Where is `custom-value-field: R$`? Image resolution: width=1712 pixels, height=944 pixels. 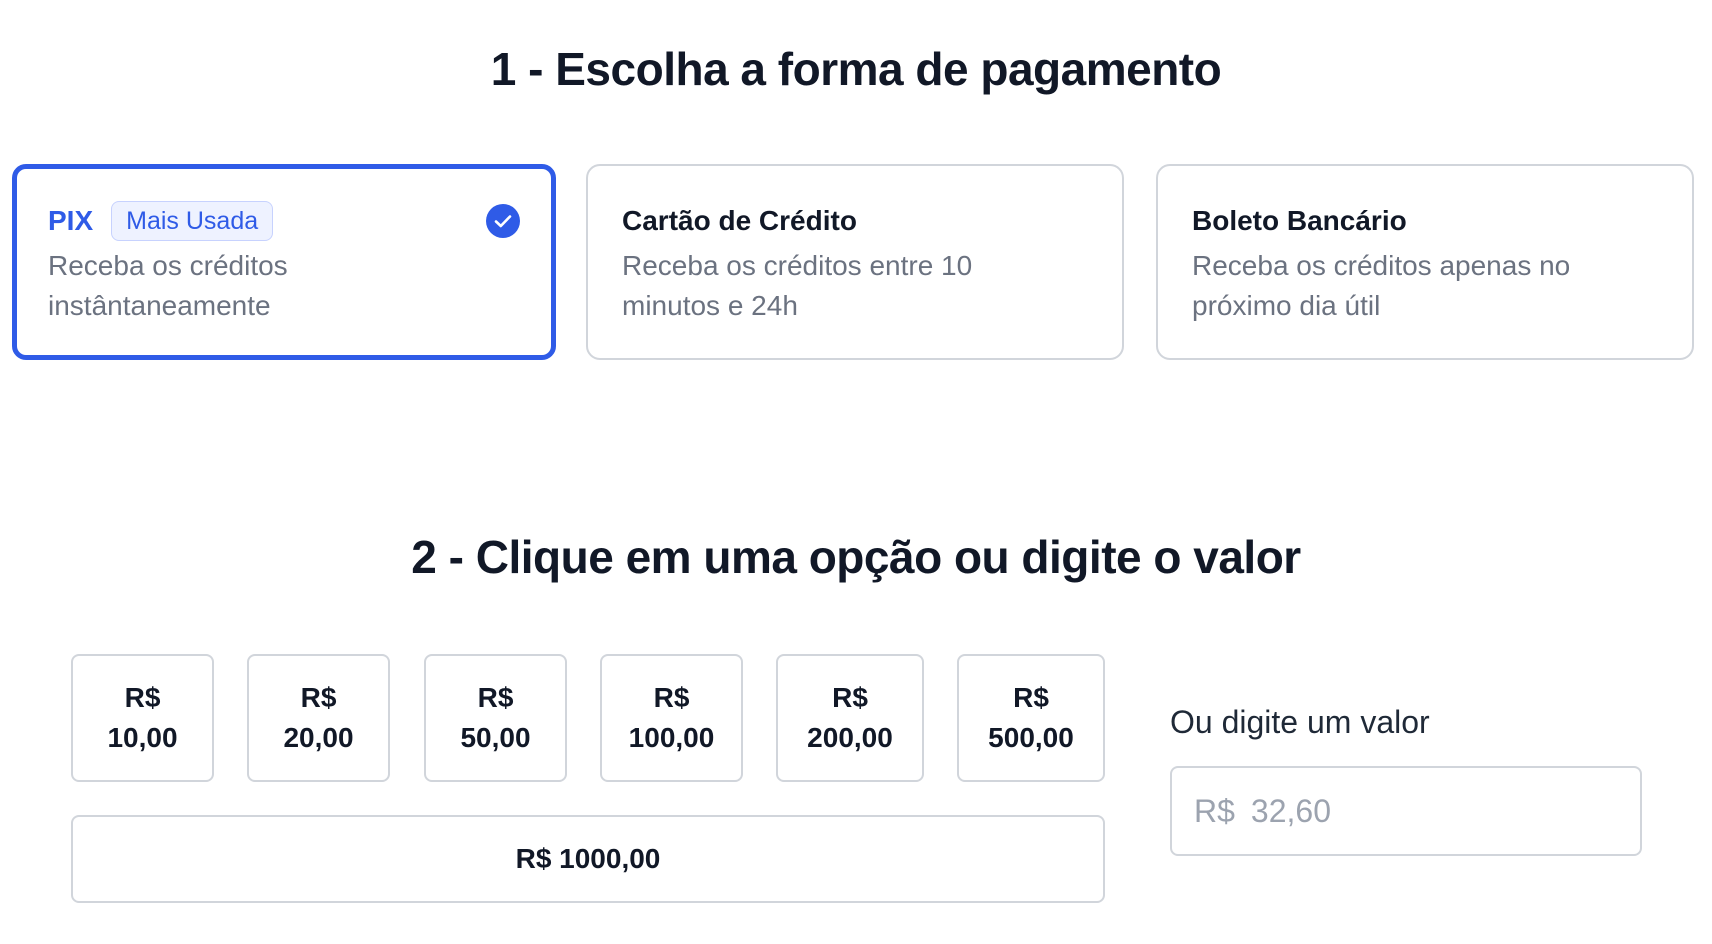
custom-value-field: R$ is located at coordinates (1406, 811).